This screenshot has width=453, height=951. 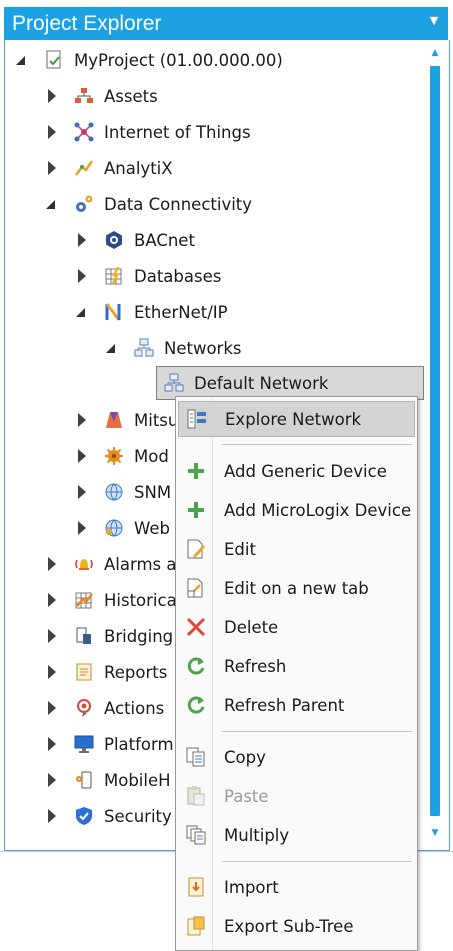 I want to click on menu-item-label: Import, so click(x=251, y=887).